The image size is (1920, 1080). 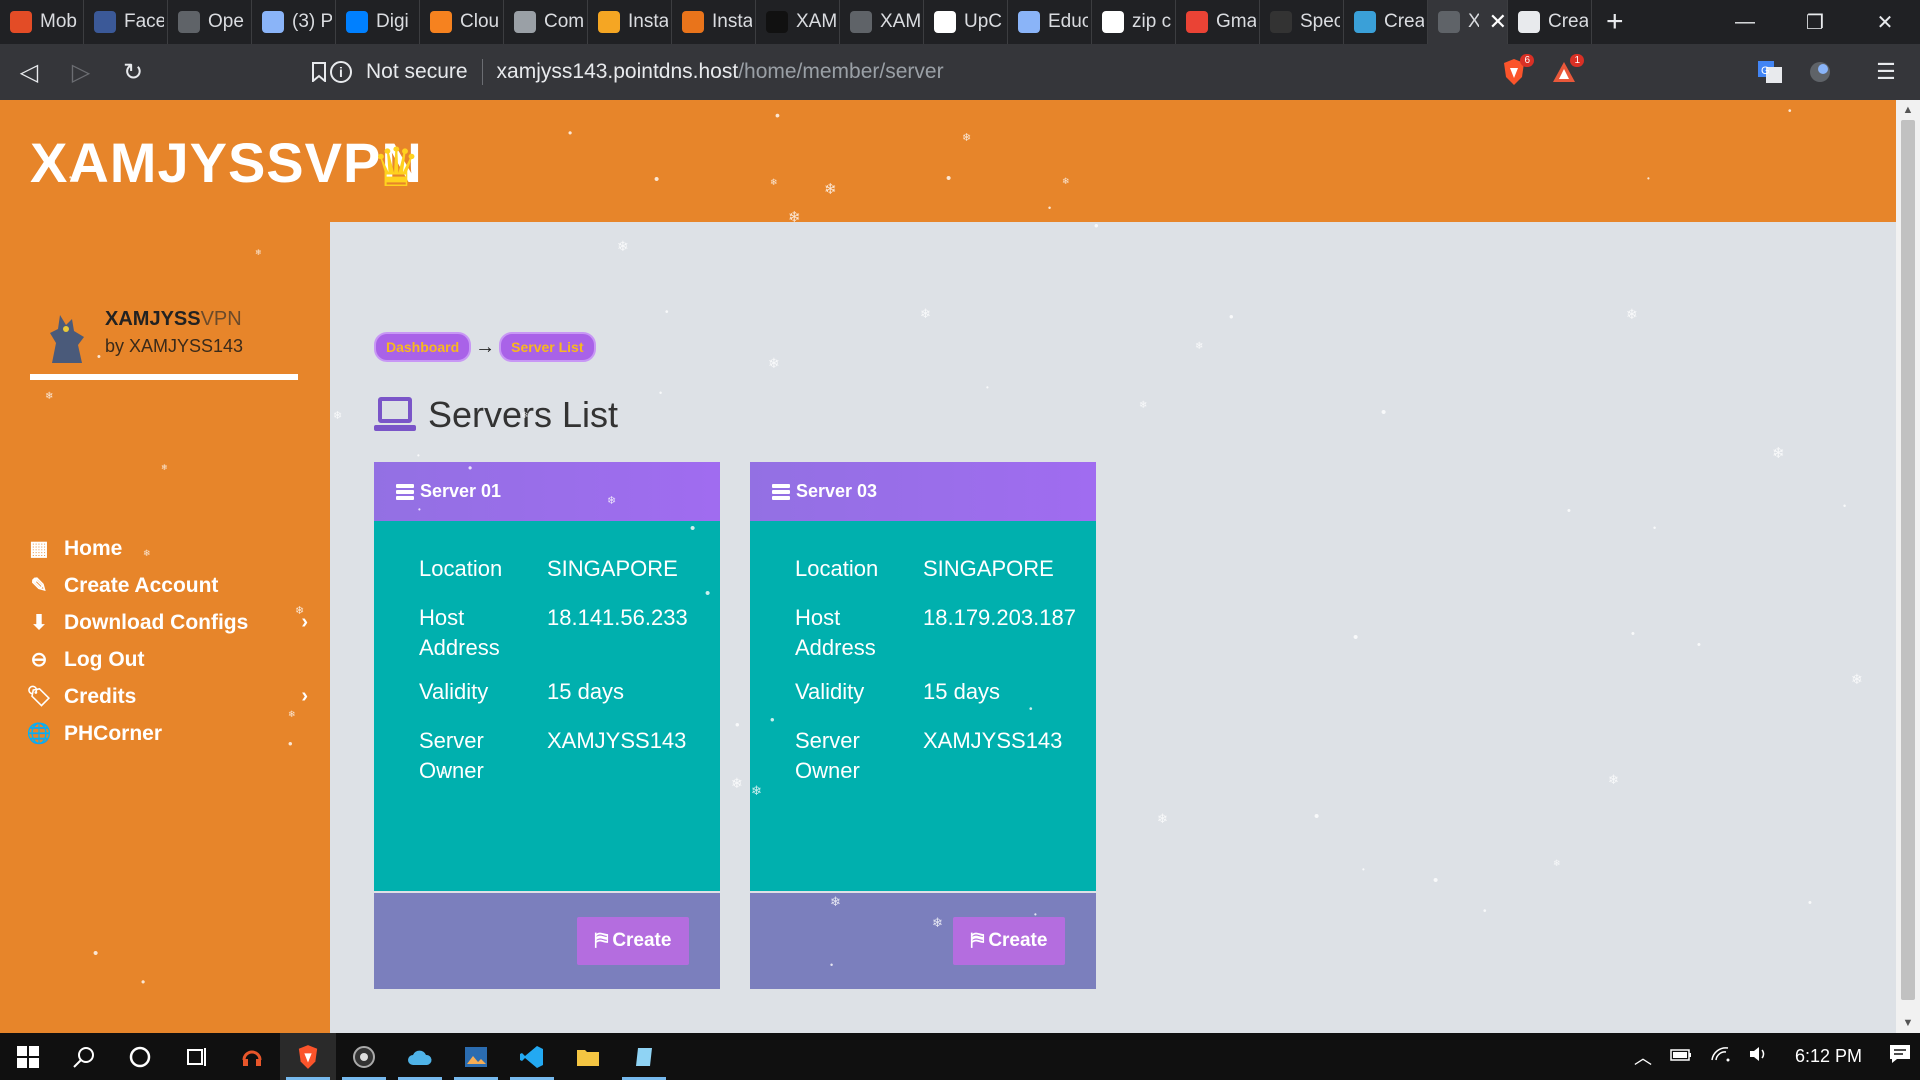 I want to click on tab-title: Face, so click(x=144, y=21).